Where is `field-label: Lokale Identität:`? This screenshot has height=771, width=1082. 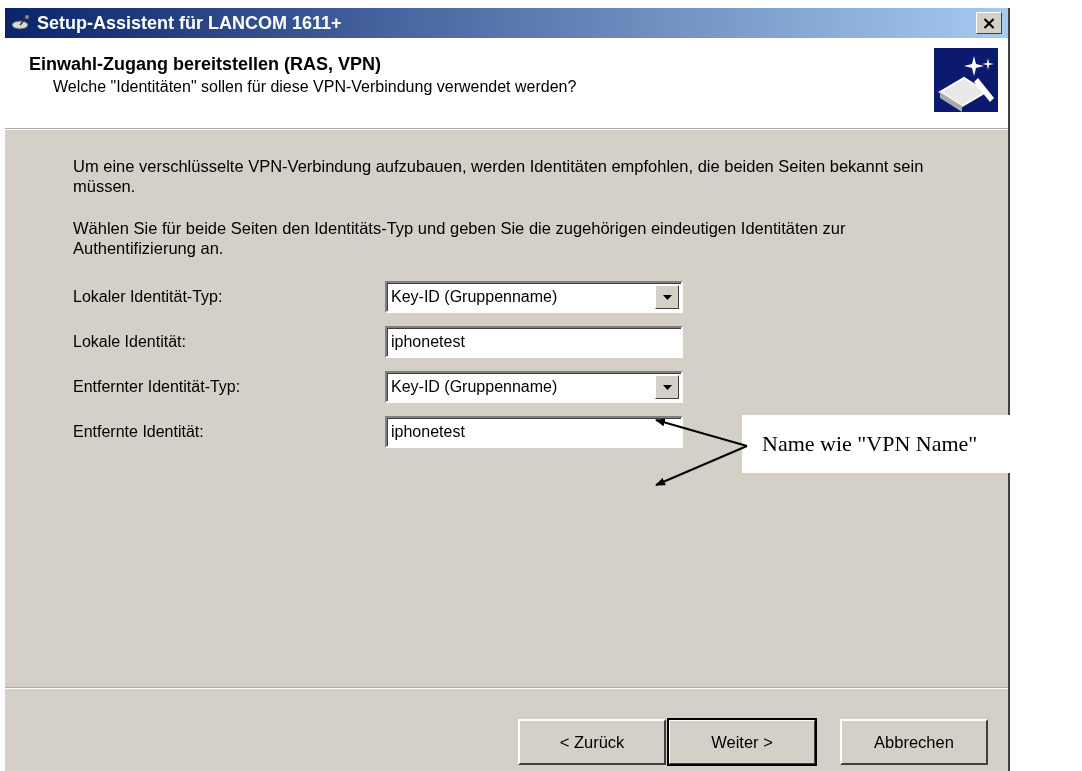
field-label: Lokale Identität: is located at coordinates (130, 342).